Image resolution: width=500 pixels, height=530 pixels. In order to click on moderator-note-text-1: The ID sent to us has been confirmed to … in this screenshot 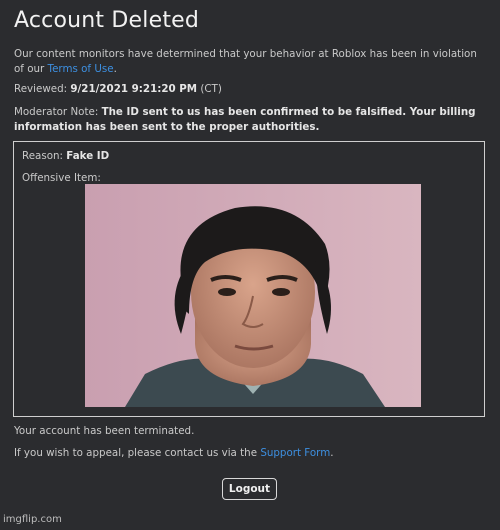, I will do `click(288, 112)`.